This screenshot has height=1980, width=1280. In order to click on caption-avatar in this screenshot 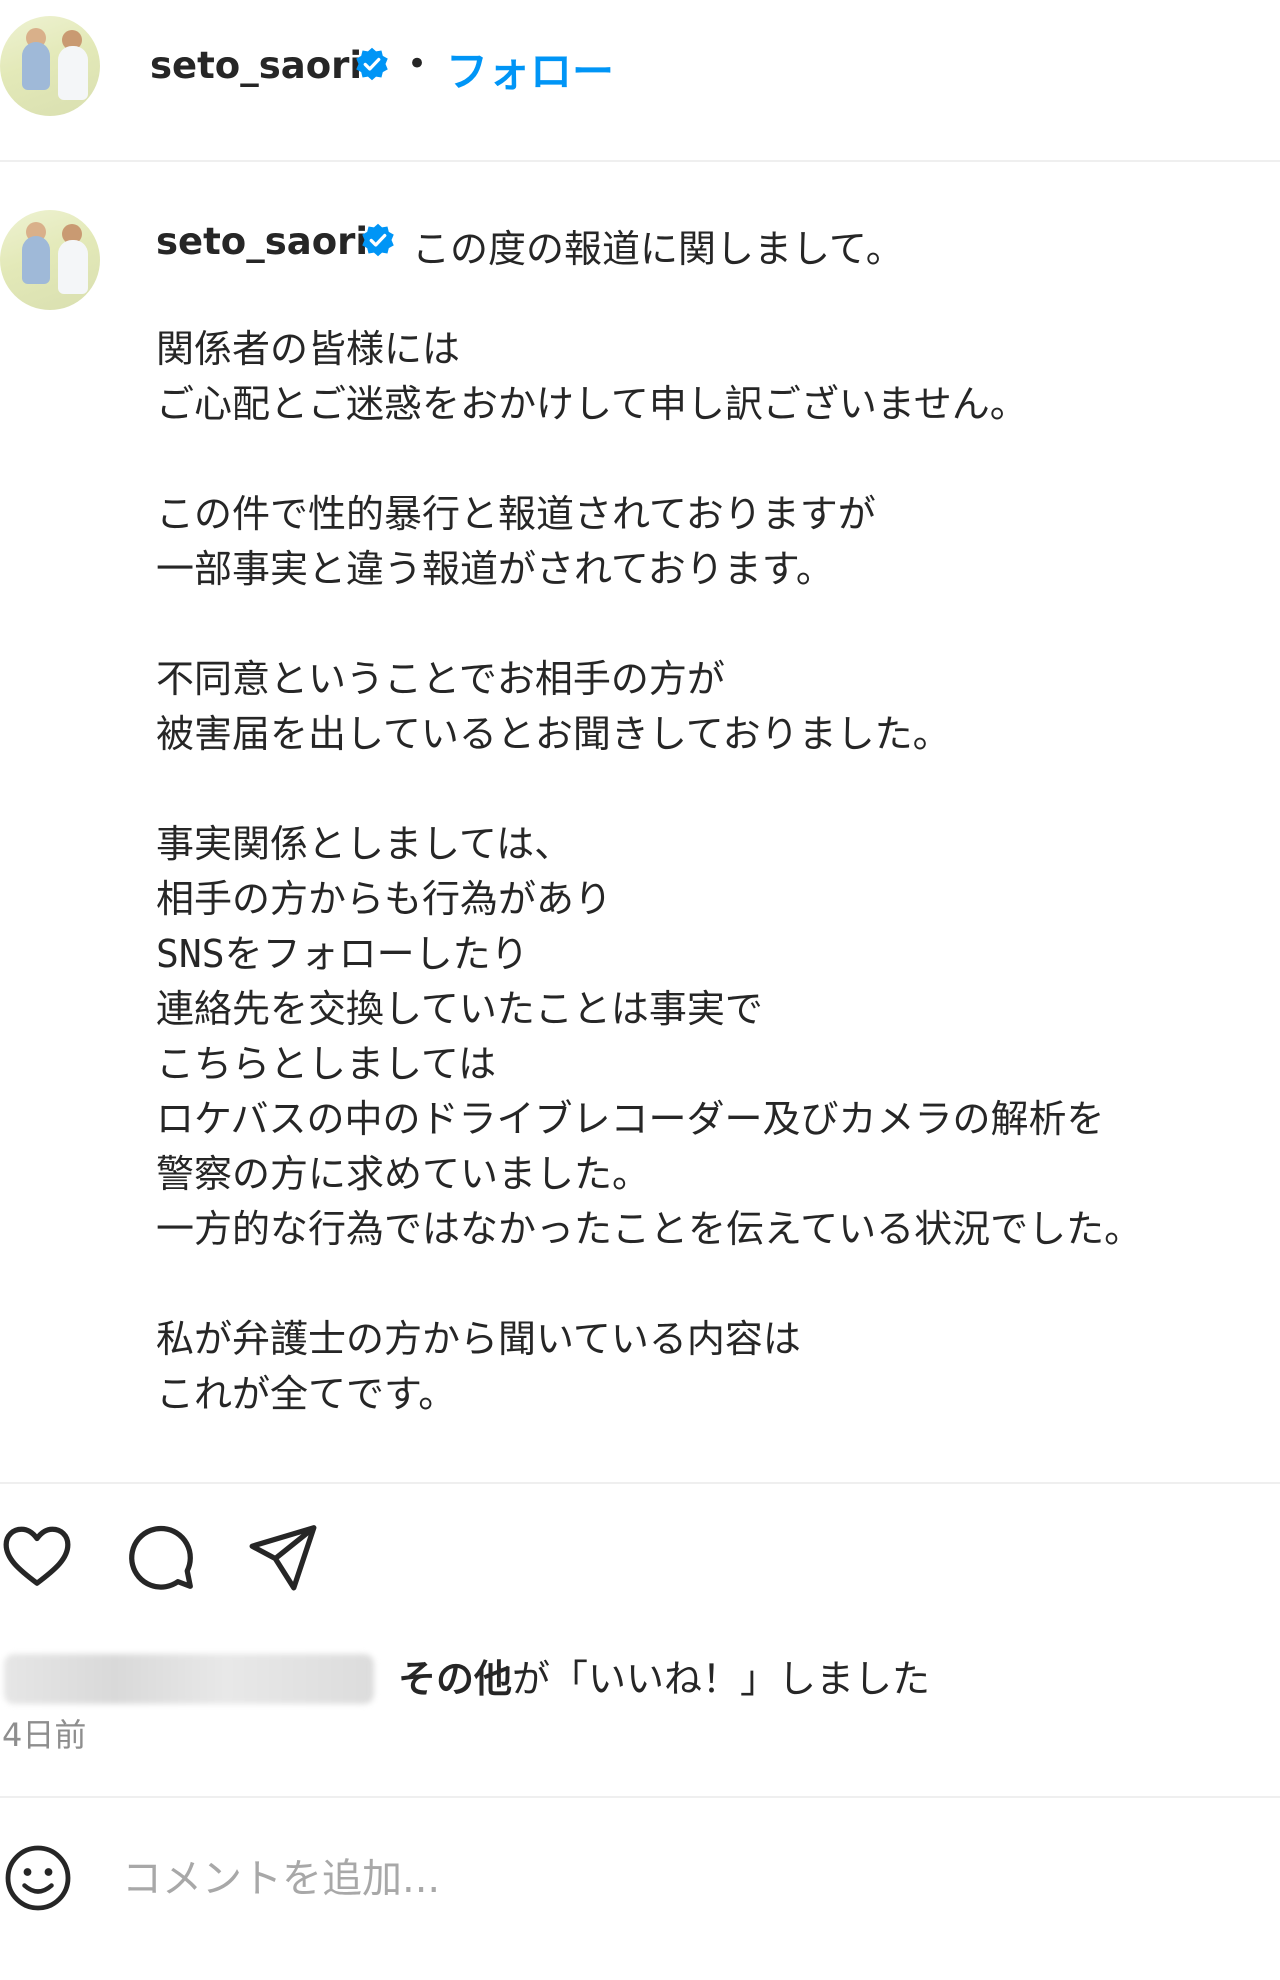, I will do `click(50, 260)`.